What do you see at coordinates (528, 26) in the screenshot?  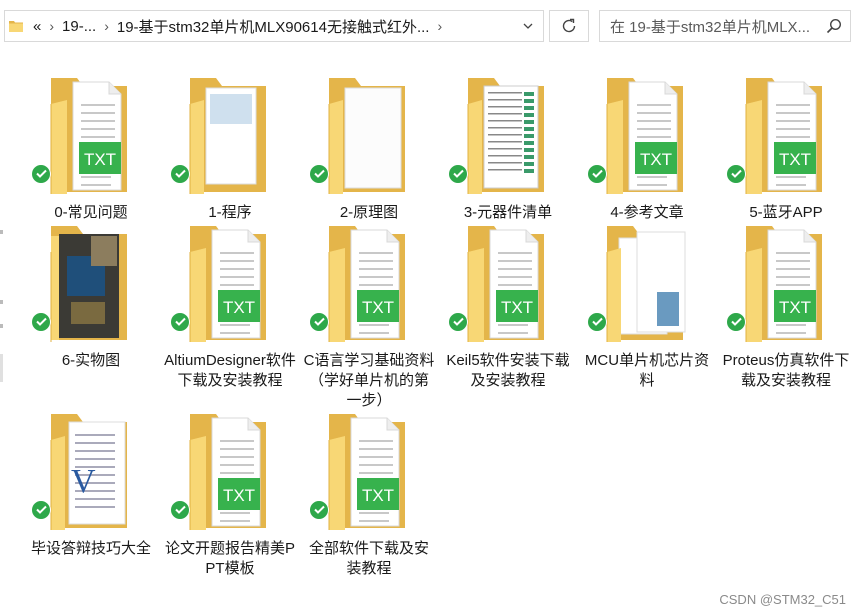 I see `chevron-down-icon` at bounding box center [528, 26].